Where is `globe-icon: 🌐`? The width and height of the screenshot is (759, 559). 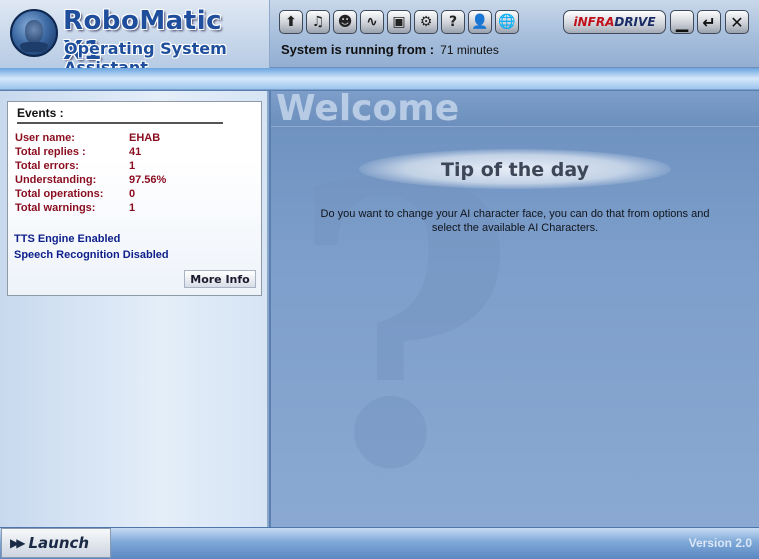
globe-icon: 🌐 is located at coordinates (507, 22).